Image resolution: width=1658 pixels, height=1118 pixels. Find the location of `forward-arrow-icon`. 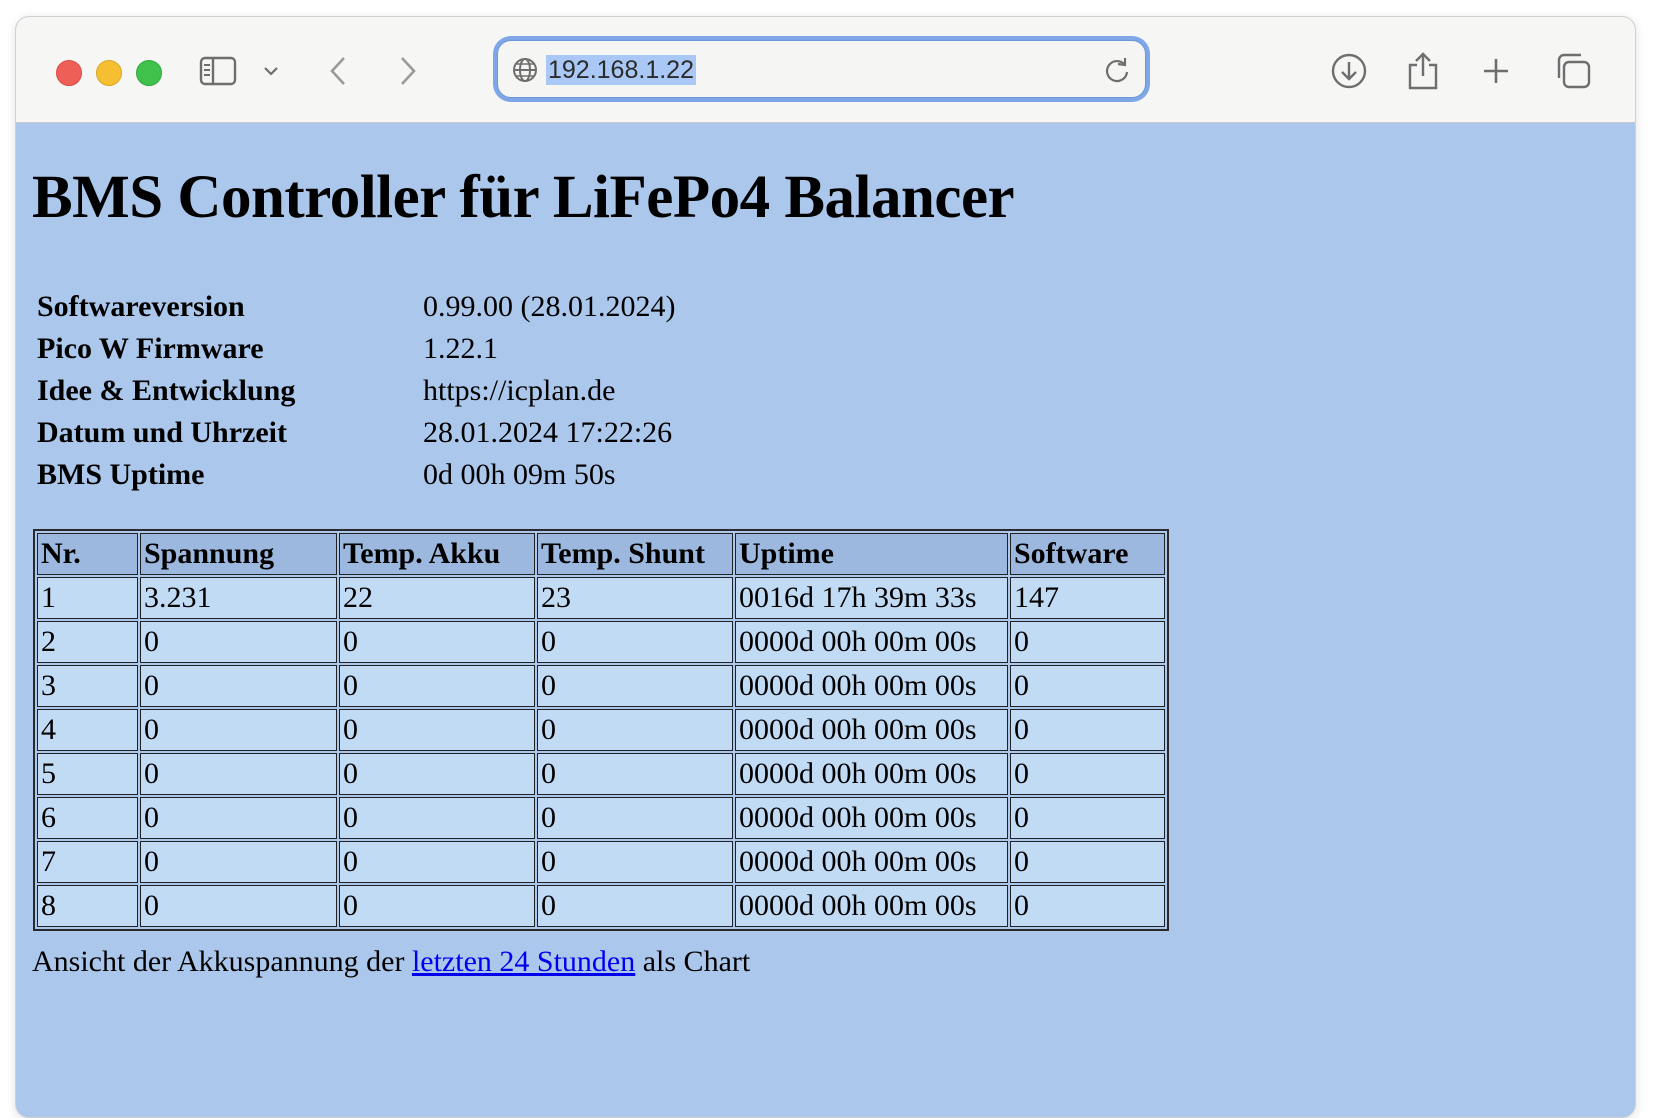

forward-arrow-icon is located at coordinates (408, 71).